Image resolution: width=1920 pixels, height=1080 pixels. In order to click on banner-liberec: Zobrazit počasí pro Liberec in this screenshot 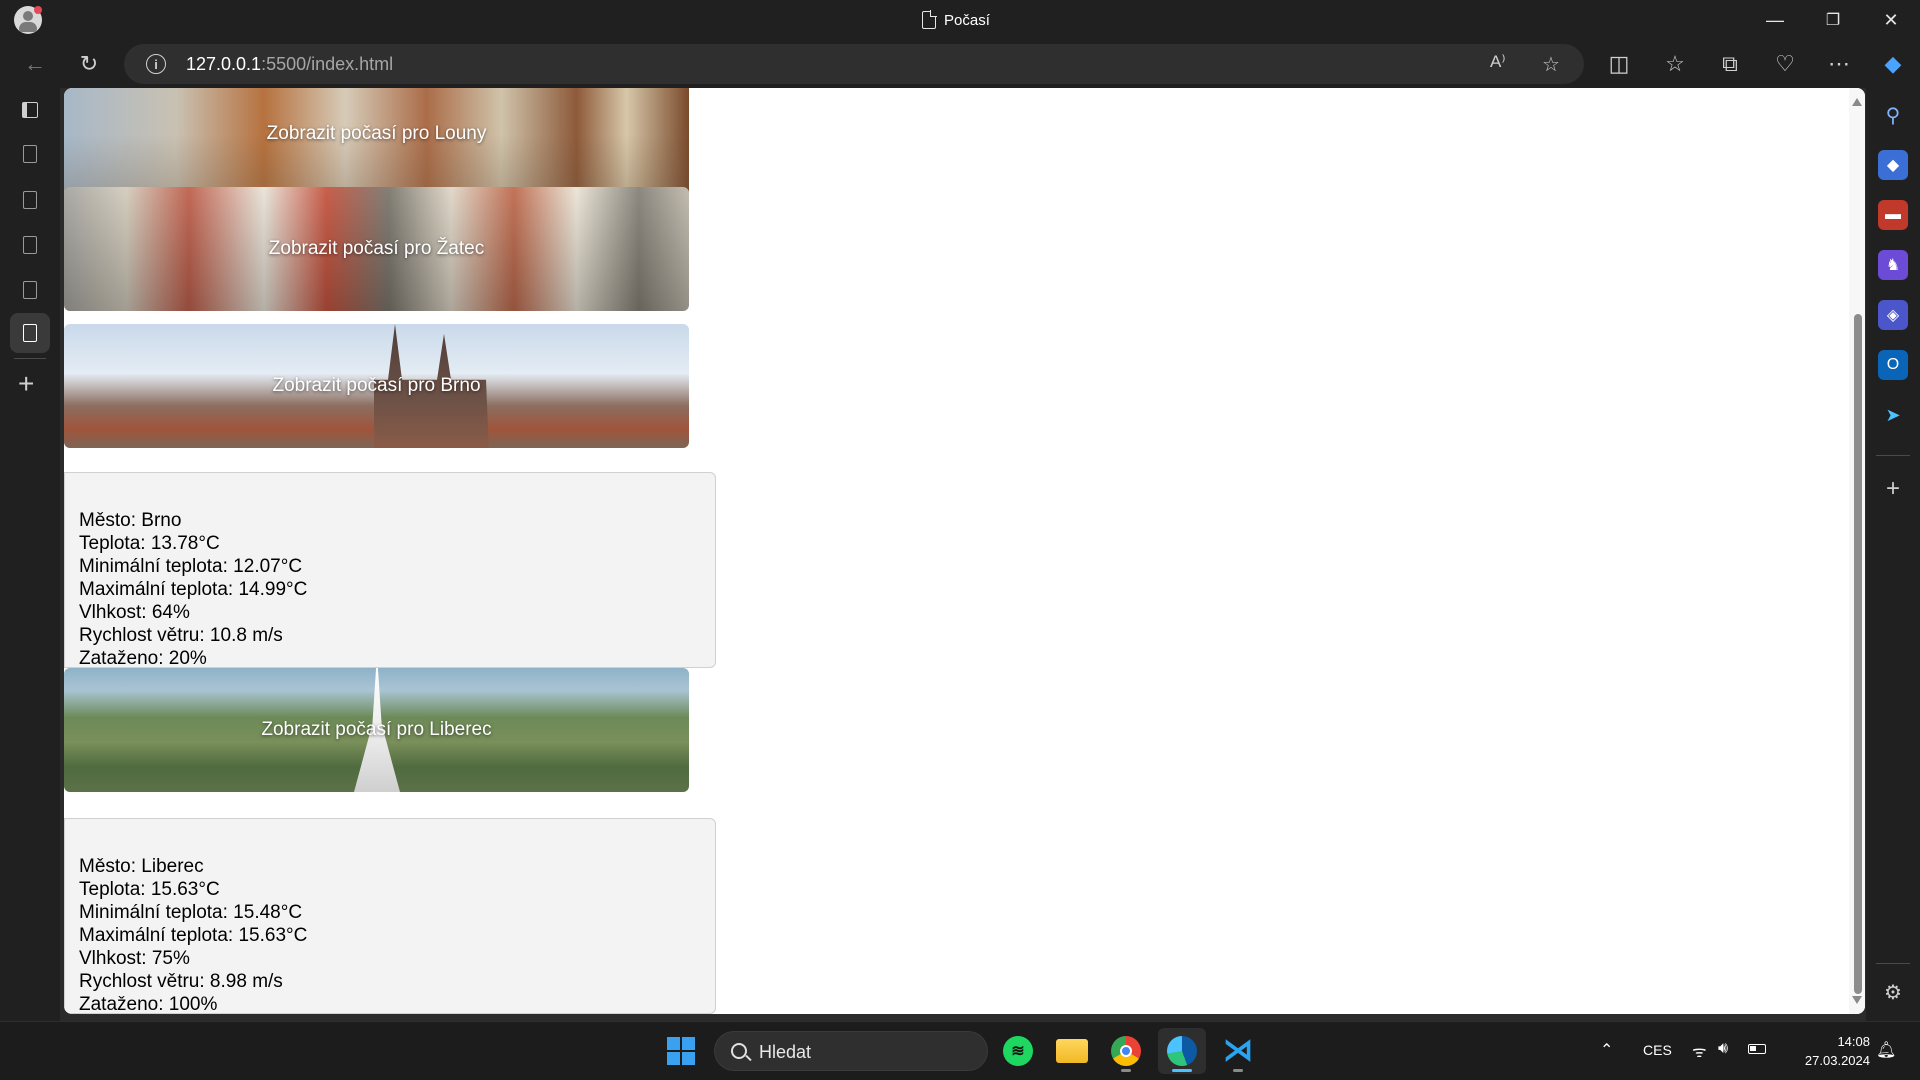, I will do `click(376, 730)`.